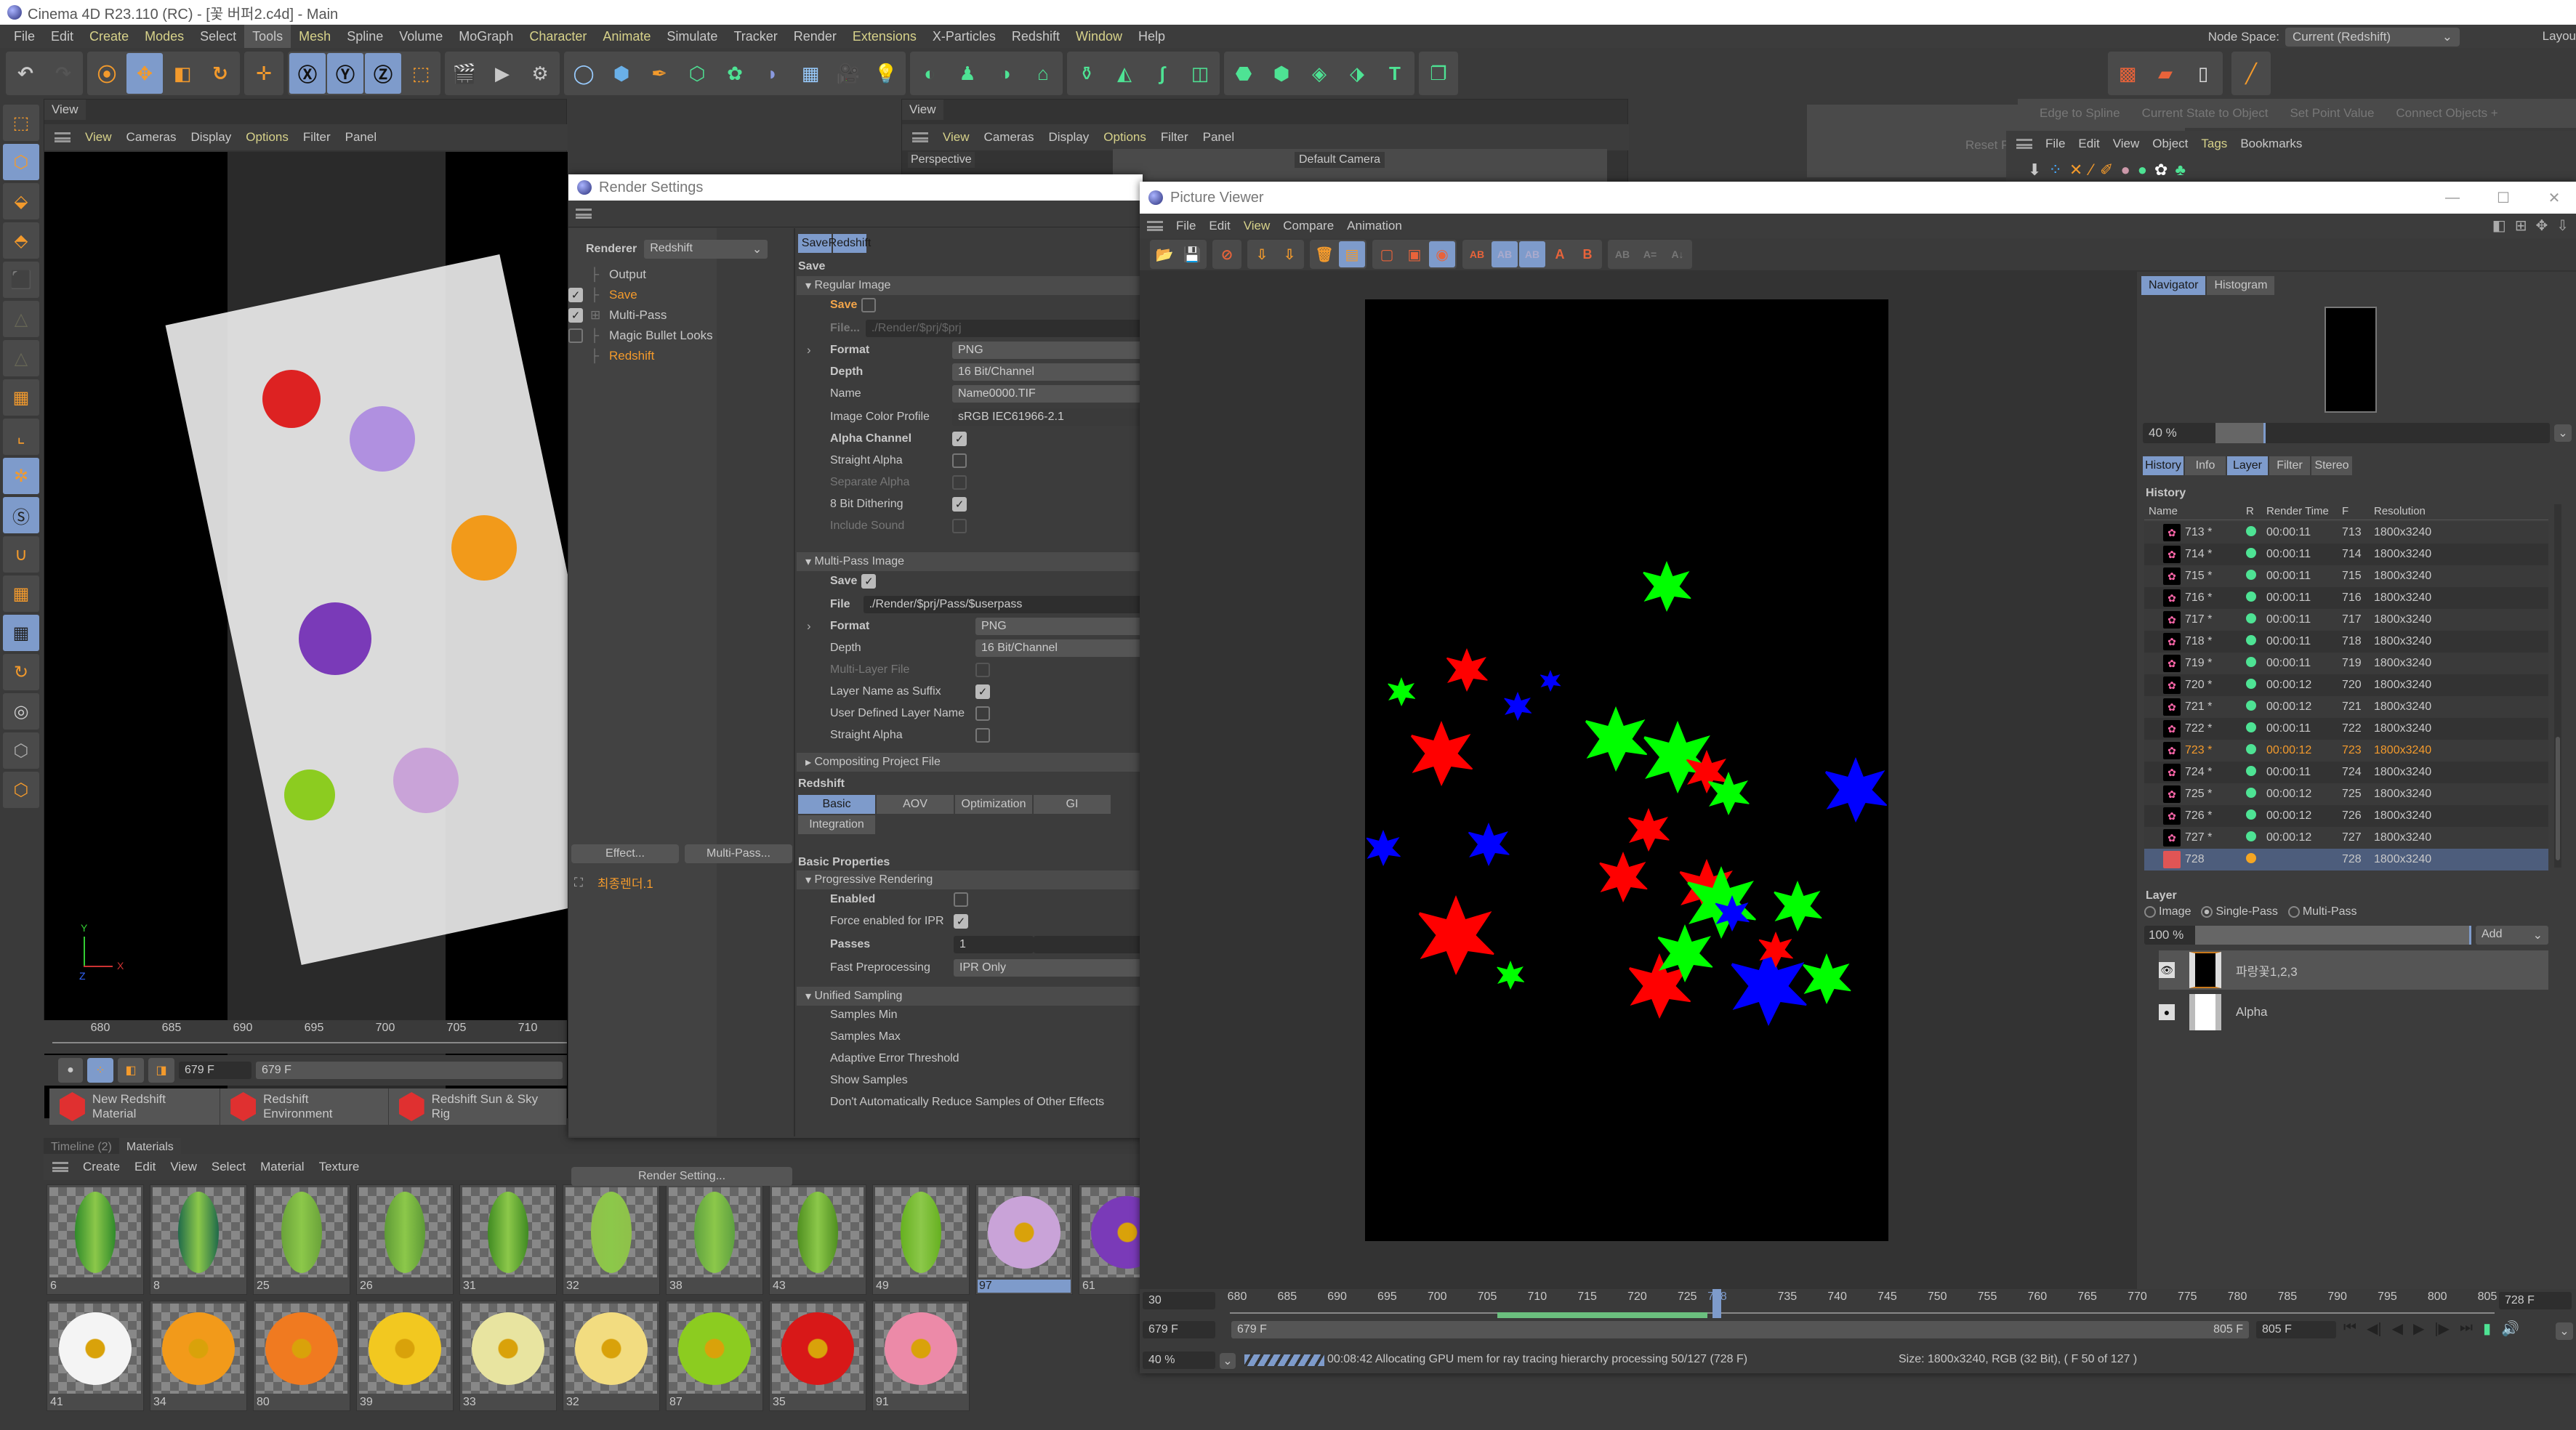 This screenshot has height=1430, width=2576. I want to click on folder-icon: ▰, so click(2165, 73).